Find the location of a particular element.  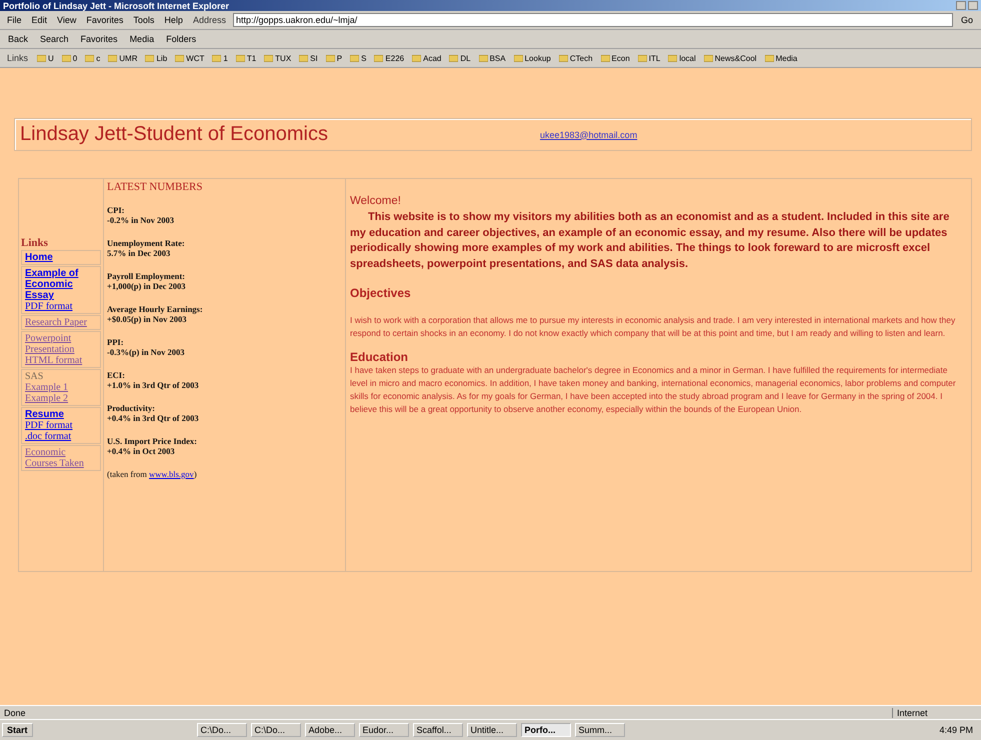

link-button: Acad is located at coordinates (427, 58).